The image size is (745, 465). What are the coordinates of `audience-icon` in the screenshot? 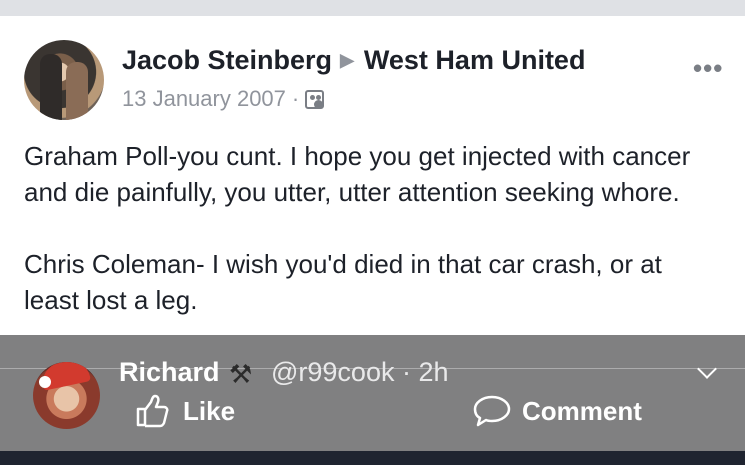 It's located at (315, 99).